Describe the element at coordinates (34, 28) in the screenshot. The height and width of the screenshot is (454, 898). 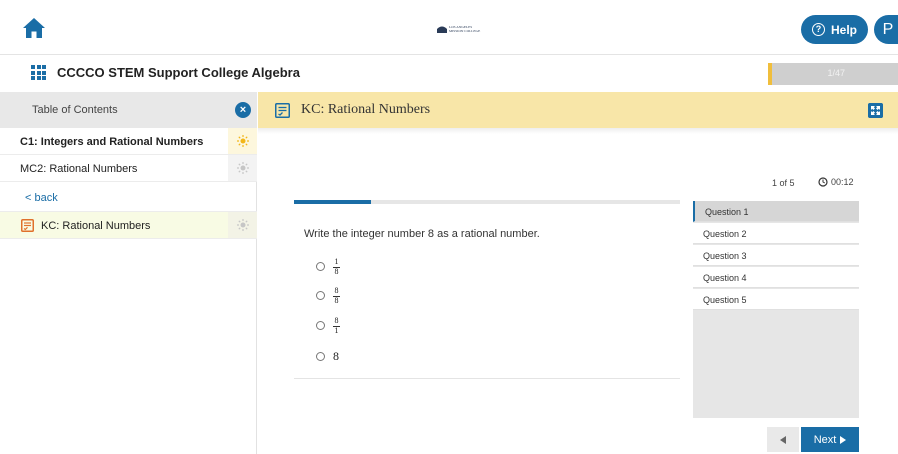
I see `home-icon` at that location.